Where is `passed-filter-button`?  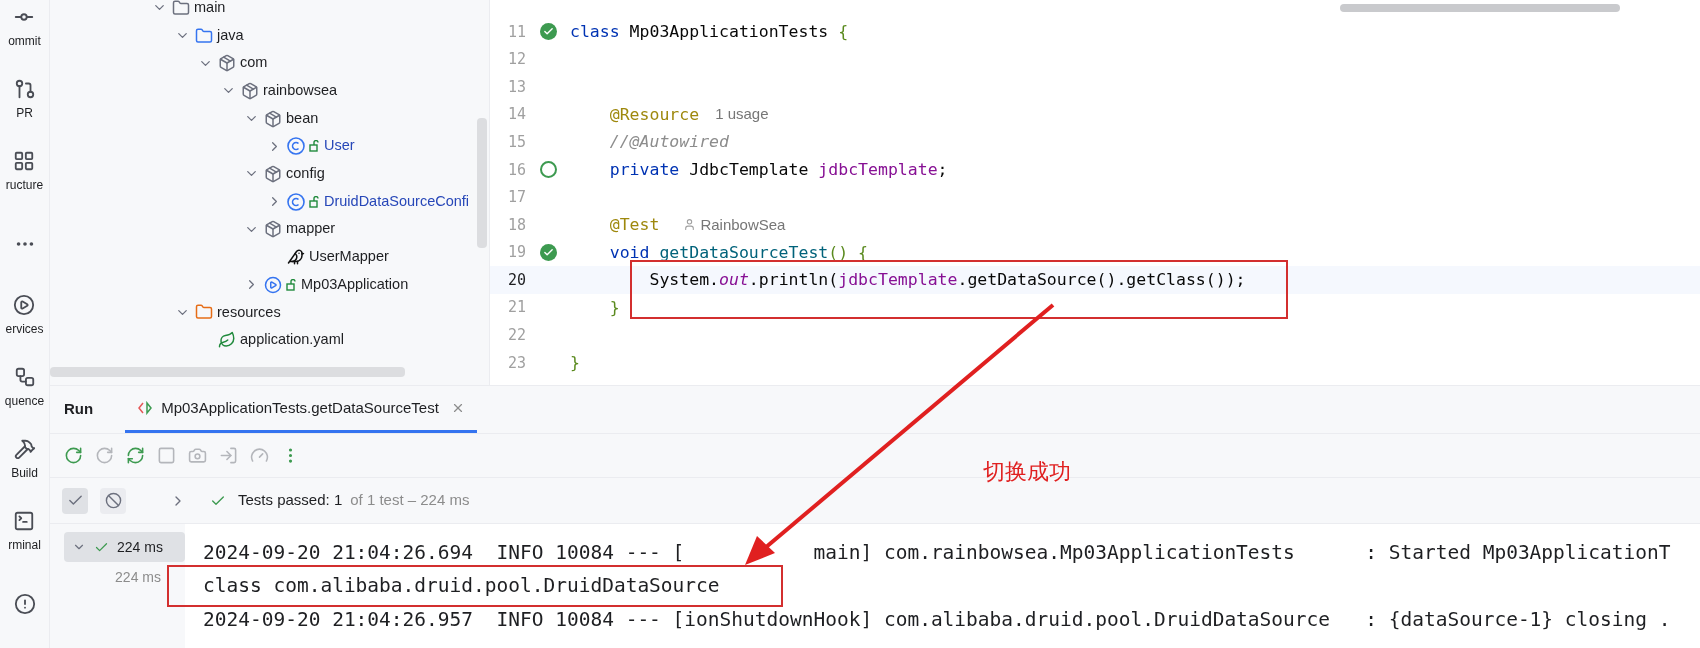 passed-filter-button is located at coordinates (75, 500).